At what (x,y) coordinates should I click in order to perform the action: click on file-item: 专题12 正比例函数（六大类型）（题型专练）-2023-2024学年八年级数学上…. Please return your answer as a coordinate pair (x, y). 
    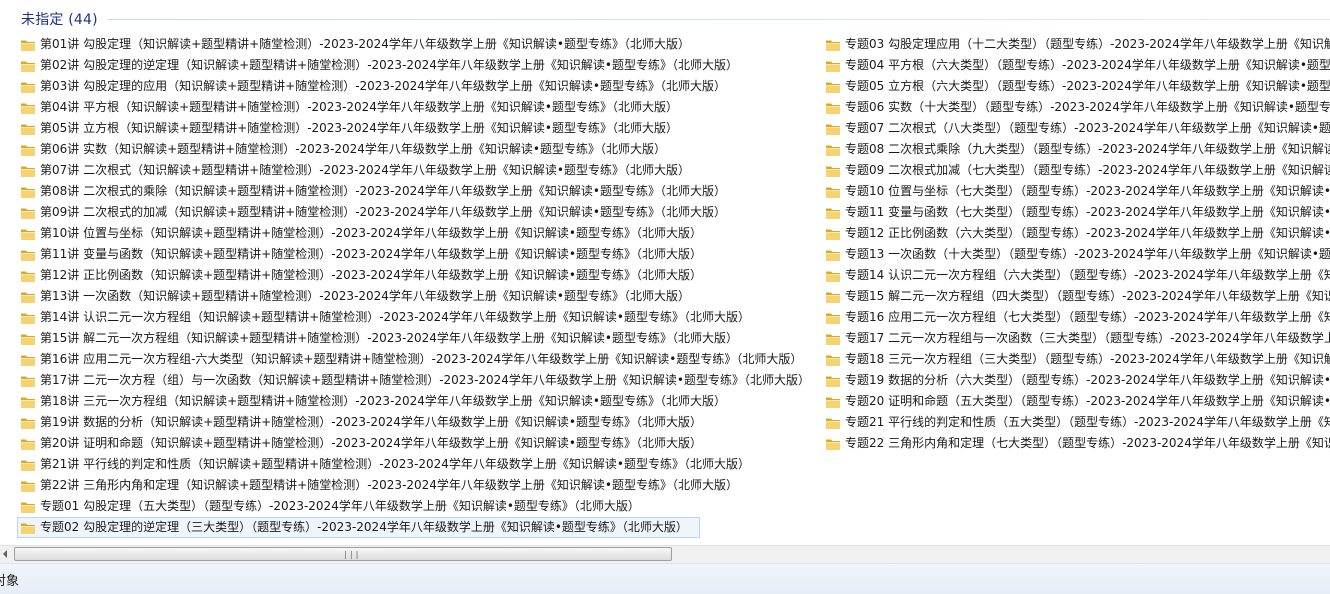
    Looking at the image, I should click on (1076, 233).